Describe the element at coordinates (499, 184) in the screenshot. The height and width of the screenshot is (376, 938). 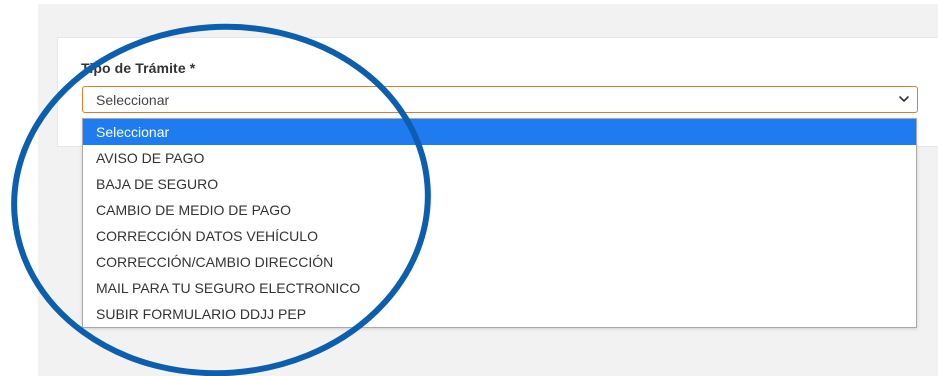
I see `dropdown-option: BAJA DE SEGURO` at that location.